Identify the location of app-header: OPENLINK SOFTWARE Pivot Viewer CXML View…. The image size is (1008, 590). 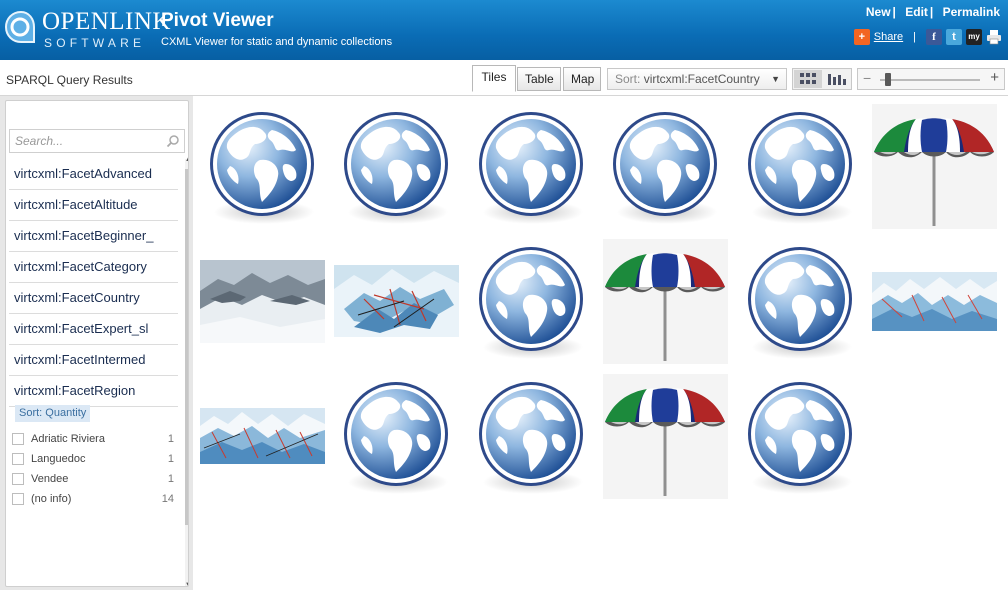
(504, 30).